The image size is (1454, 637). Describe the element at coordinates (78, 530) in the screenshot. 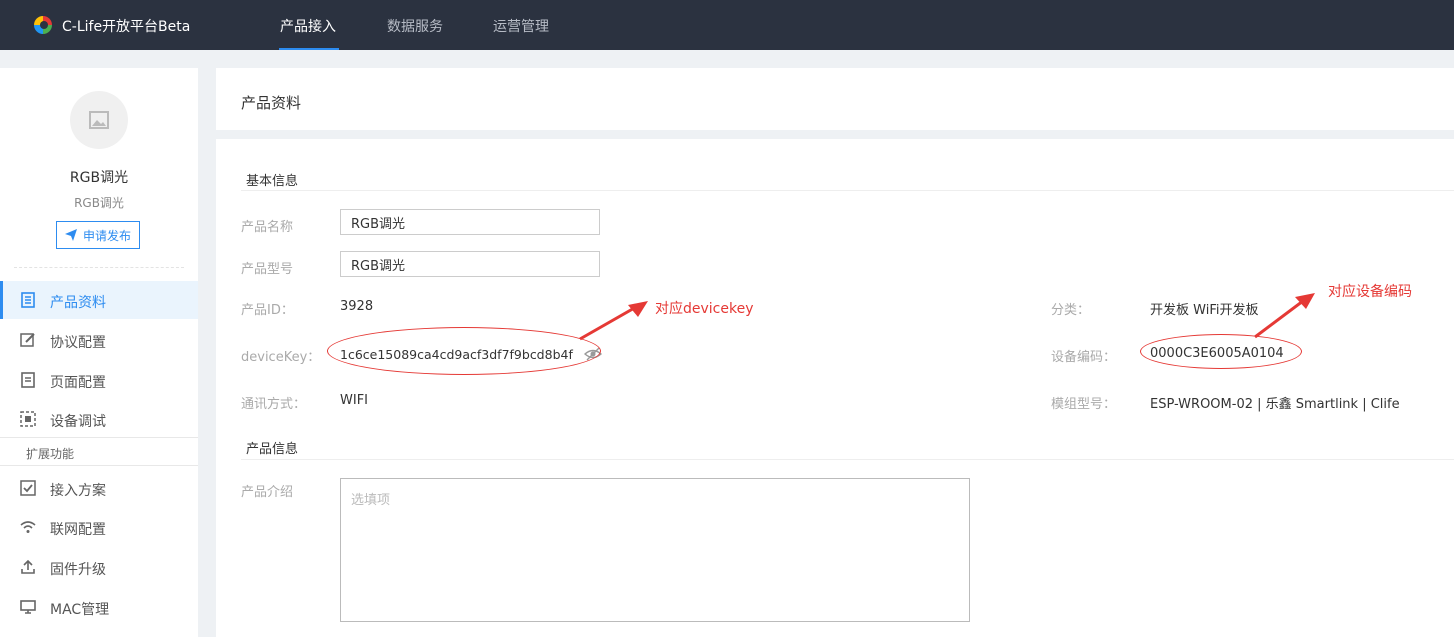

I see `sidebar-item-label: 联网配置` at that location.